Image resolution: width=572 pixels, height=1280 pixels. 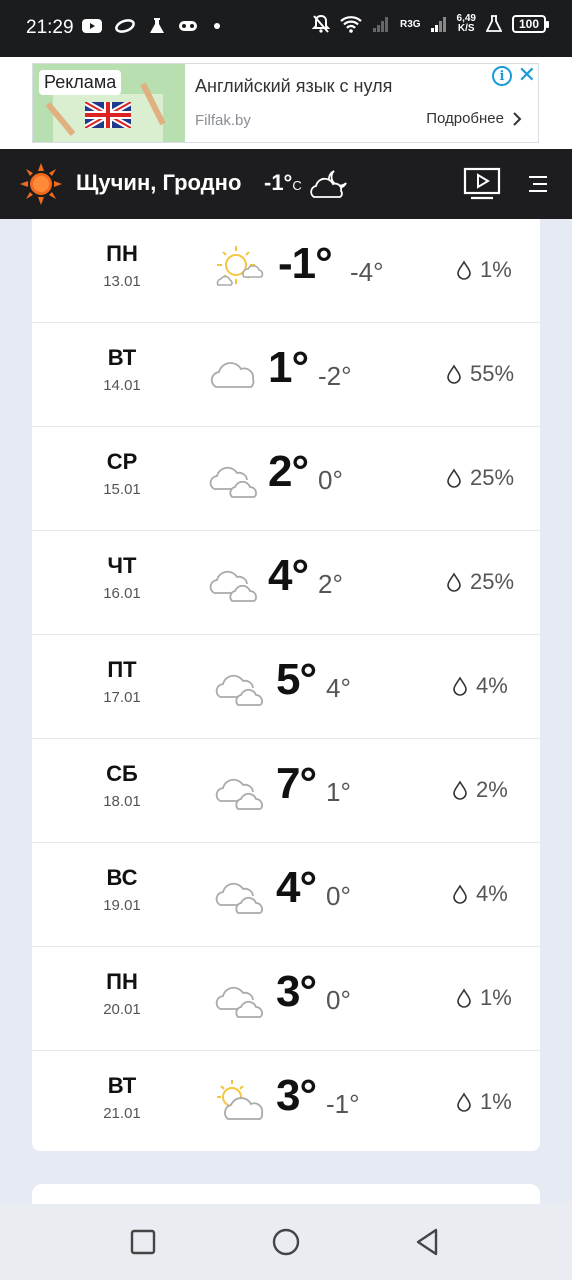 I want to click on forecast-precipitation: 2%, so click(x=480, y=790).